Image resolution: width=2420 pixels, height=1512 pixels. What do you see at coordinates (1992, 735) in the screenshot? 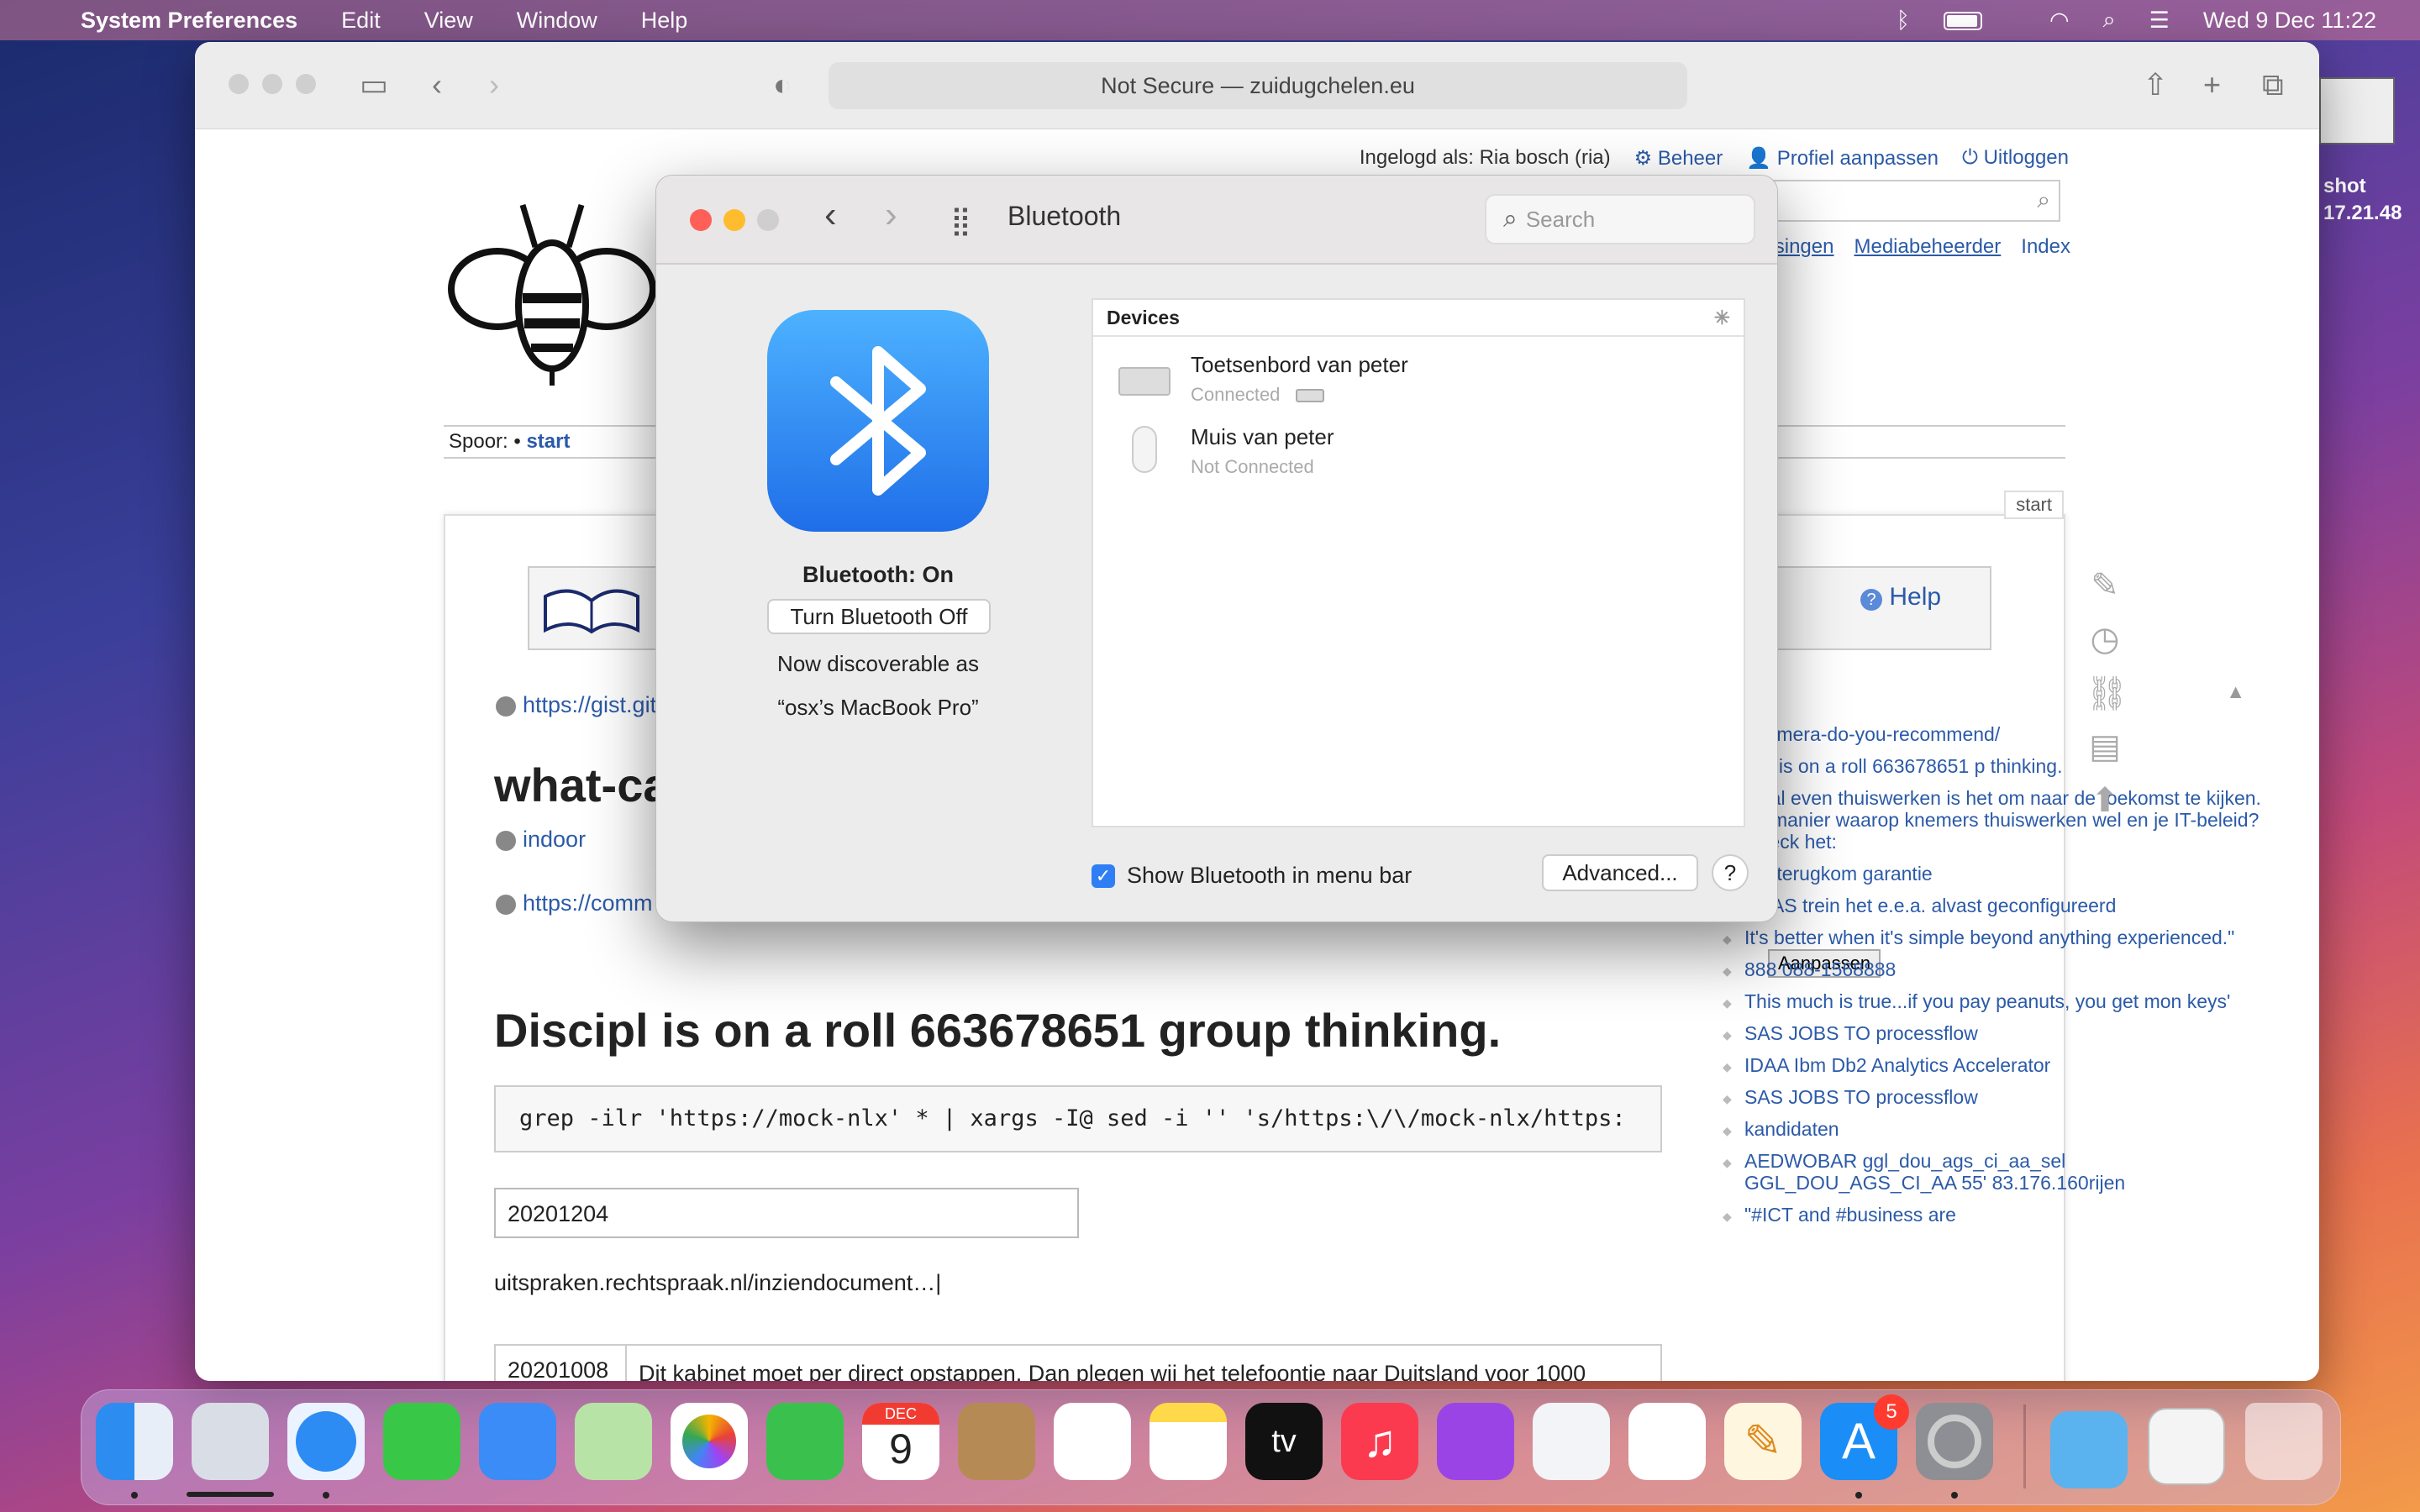
I see `sidebar-item: t-camera-do-you-recommend/` at bounding box center [1992, 735].